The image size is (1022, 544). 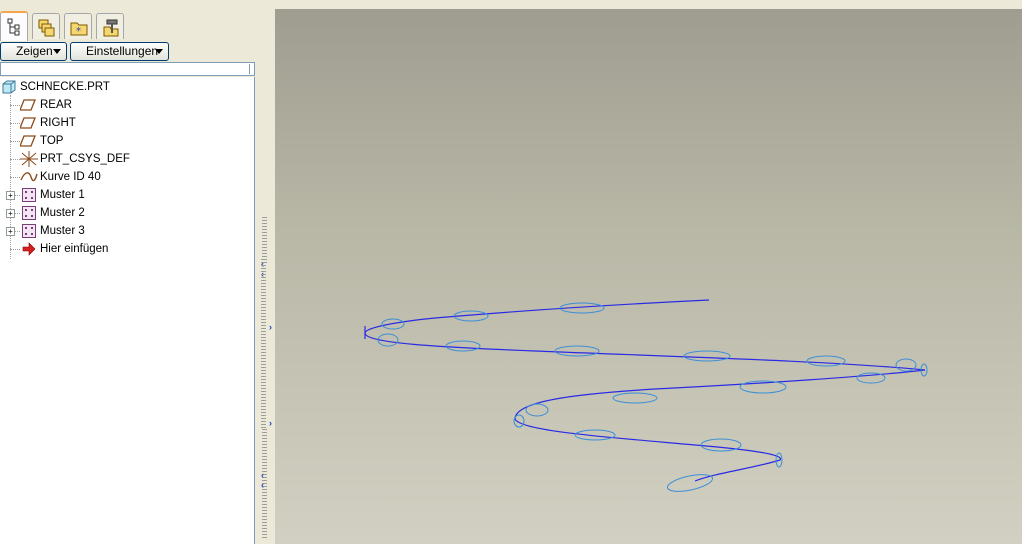 What do you see at coordinates (62, 213) in the screenshot?
I see `tree-item-label: Muster 2` at bounding box center [62, 213].